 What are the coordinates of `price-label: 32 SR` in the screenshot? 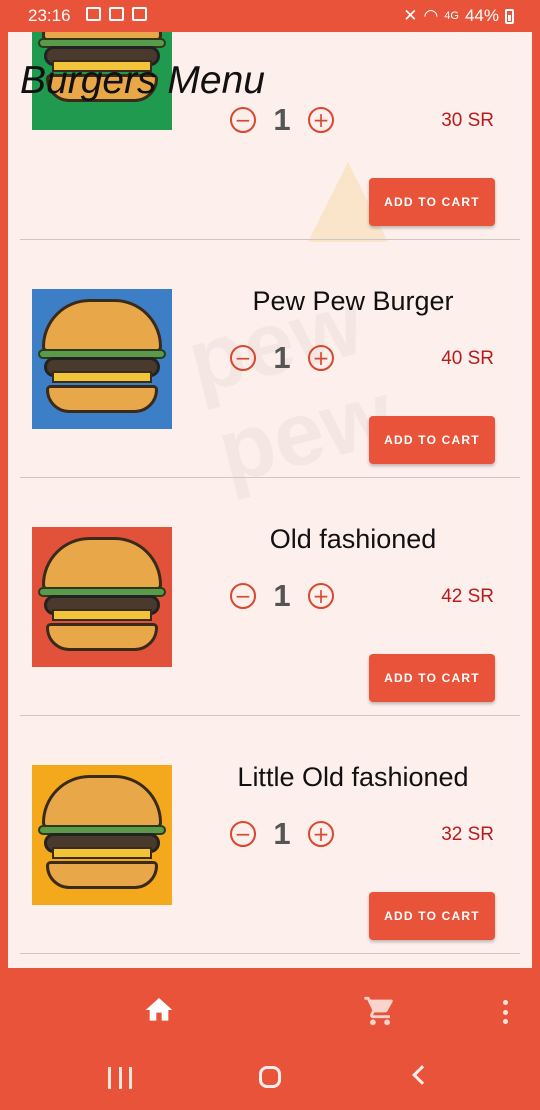 It's located at (467, 834).